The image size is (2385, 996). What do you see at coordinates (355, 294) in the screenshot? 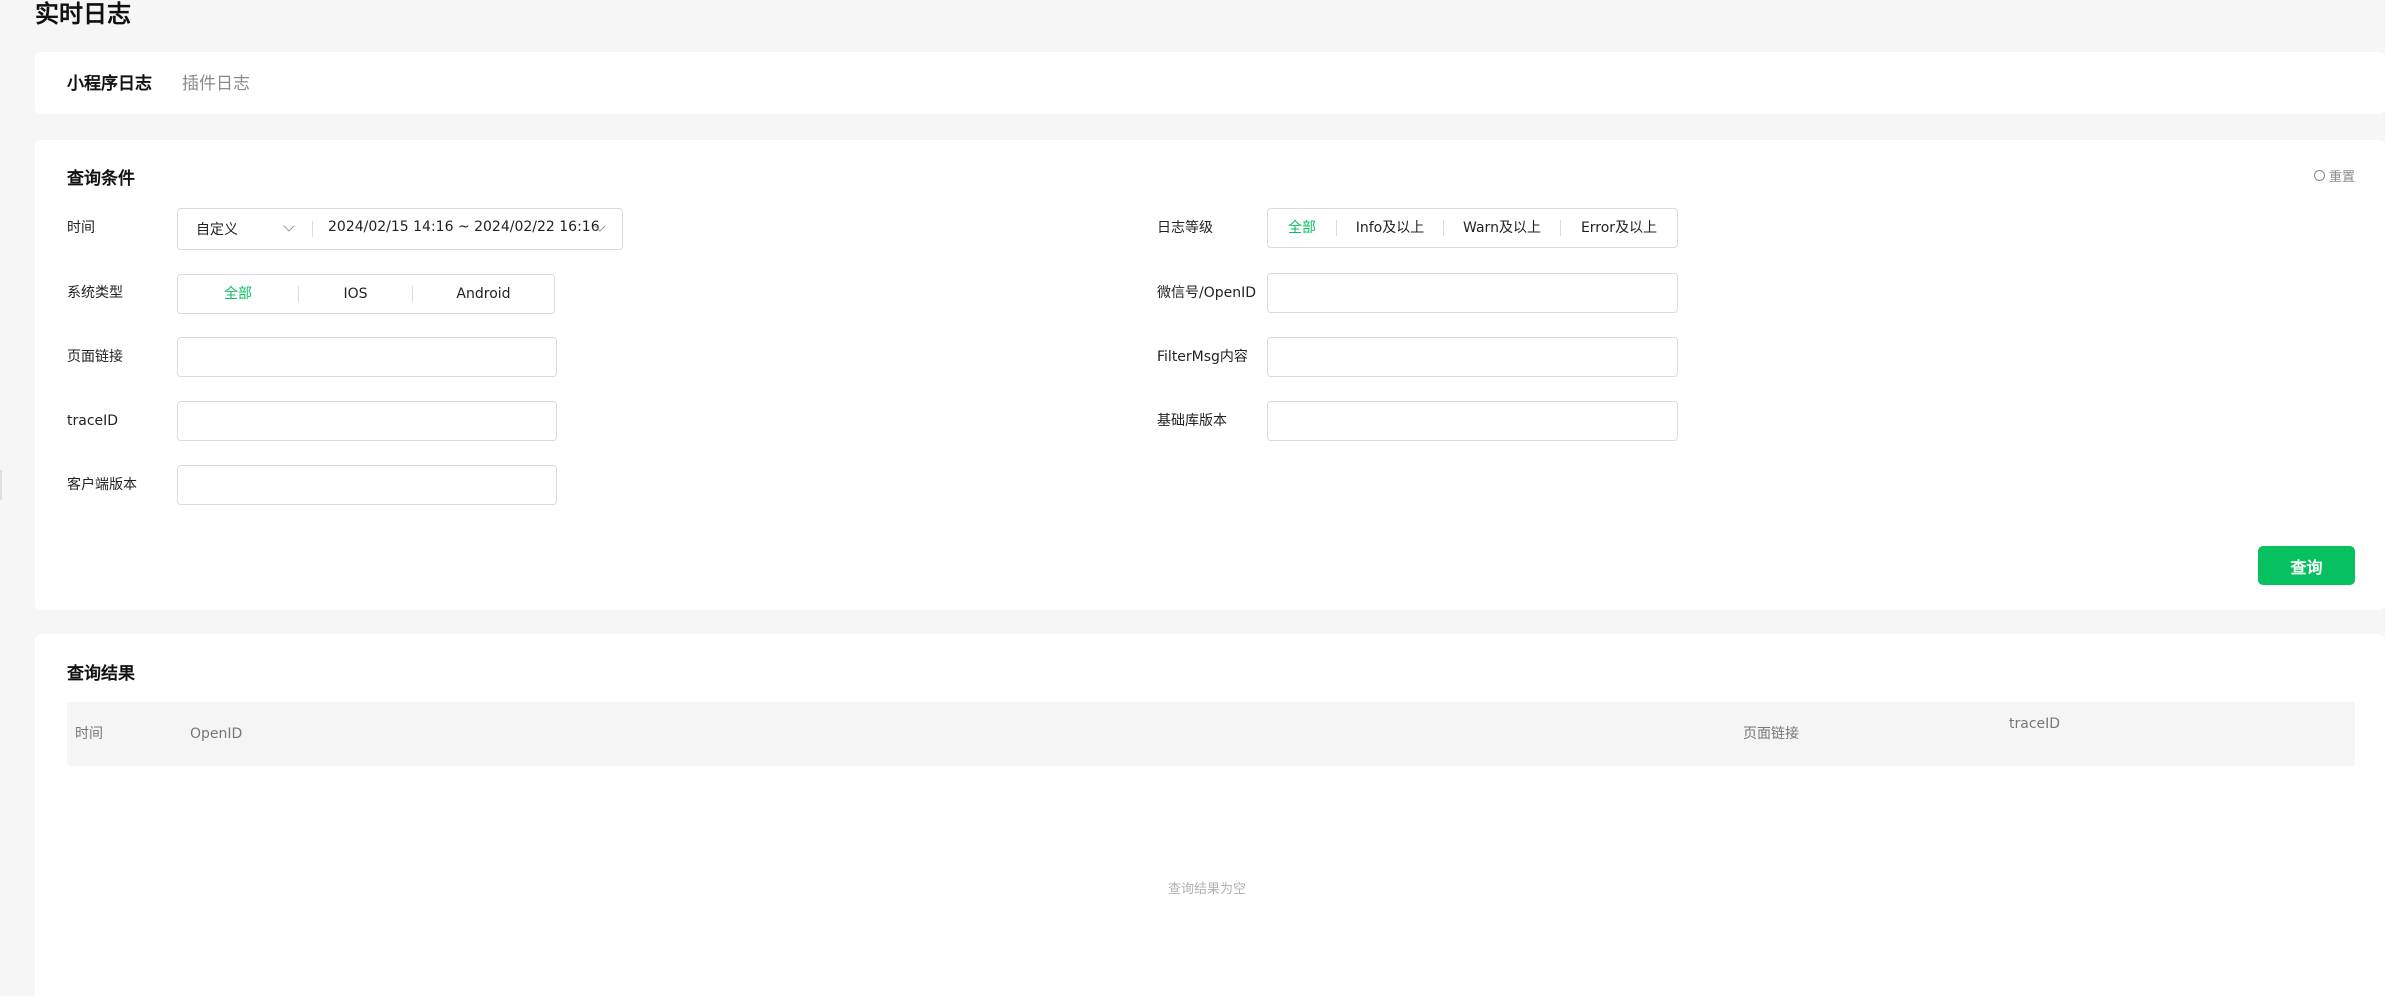
I see `os-type-ios: IOS` at bounding box center [355, 294].